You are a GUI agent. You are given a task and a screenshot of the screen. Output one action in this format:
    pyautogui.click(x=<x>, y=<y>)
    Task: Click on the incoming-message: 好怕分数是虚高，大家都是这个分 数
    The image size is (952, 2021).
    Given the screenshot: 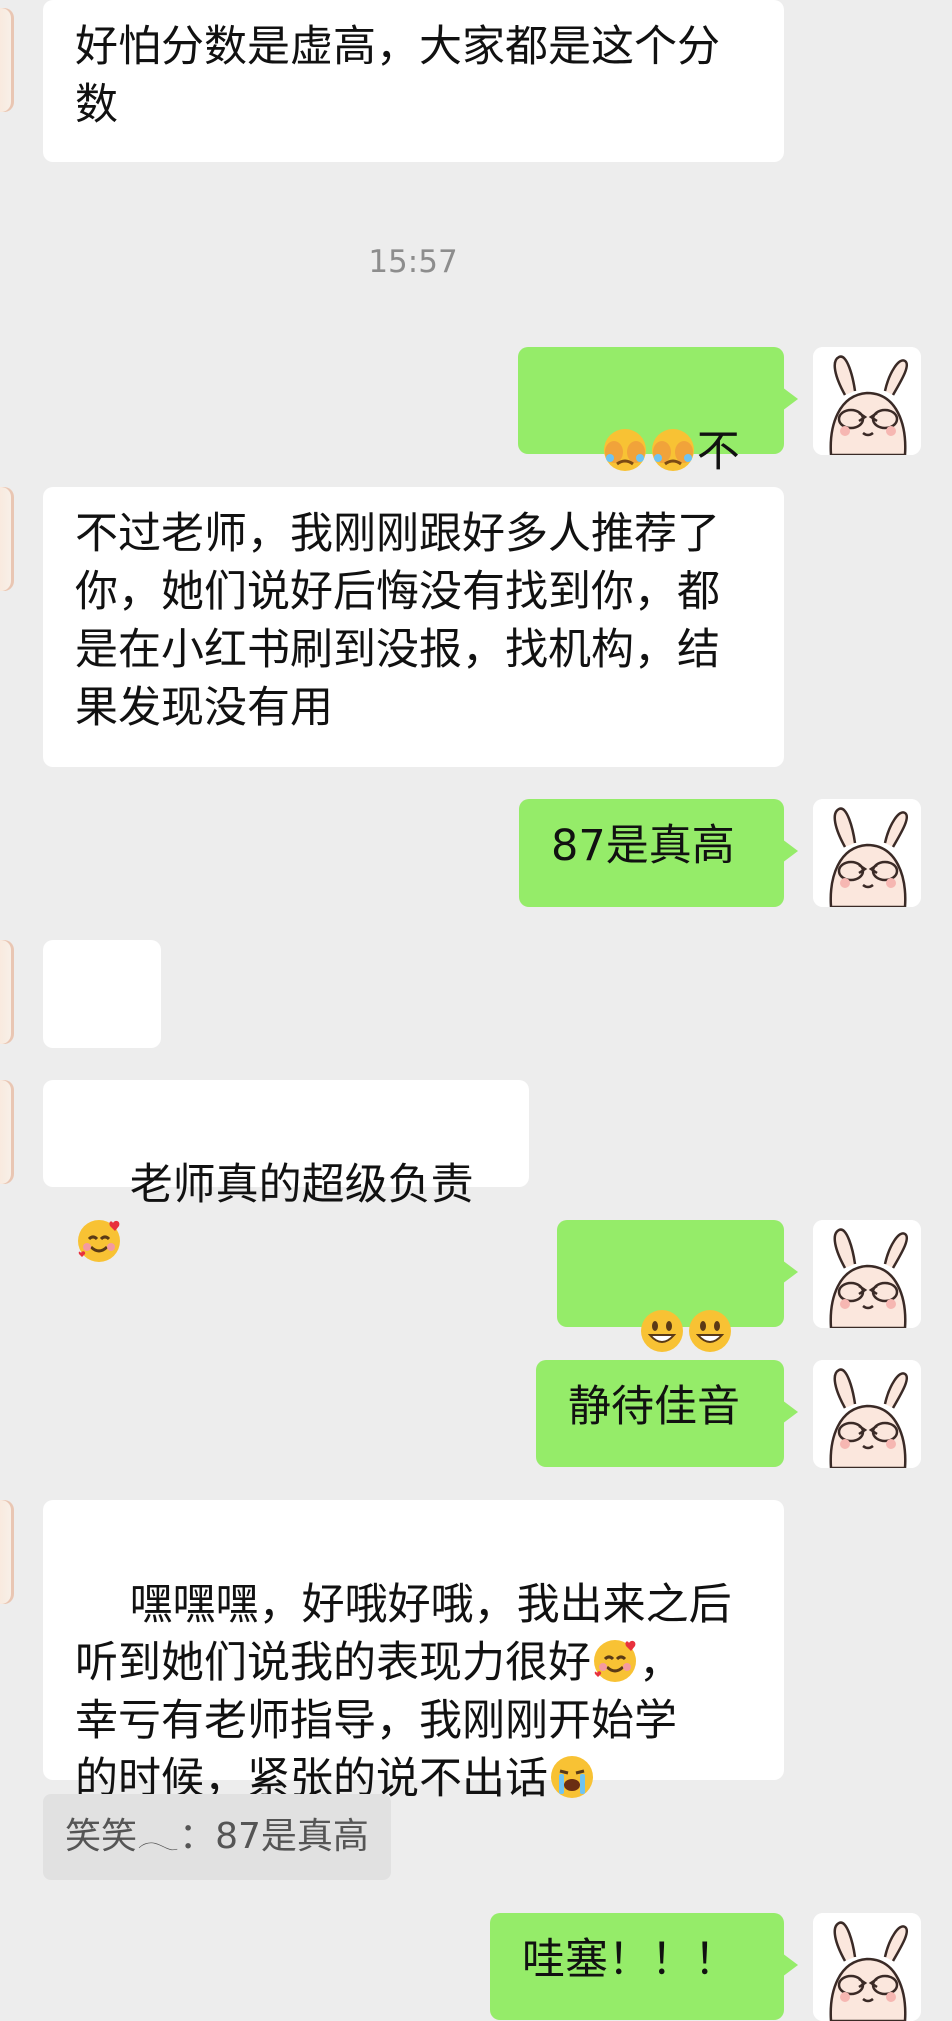 What is the action you would take?
    pyautogui.click(x=413, y=81)
    